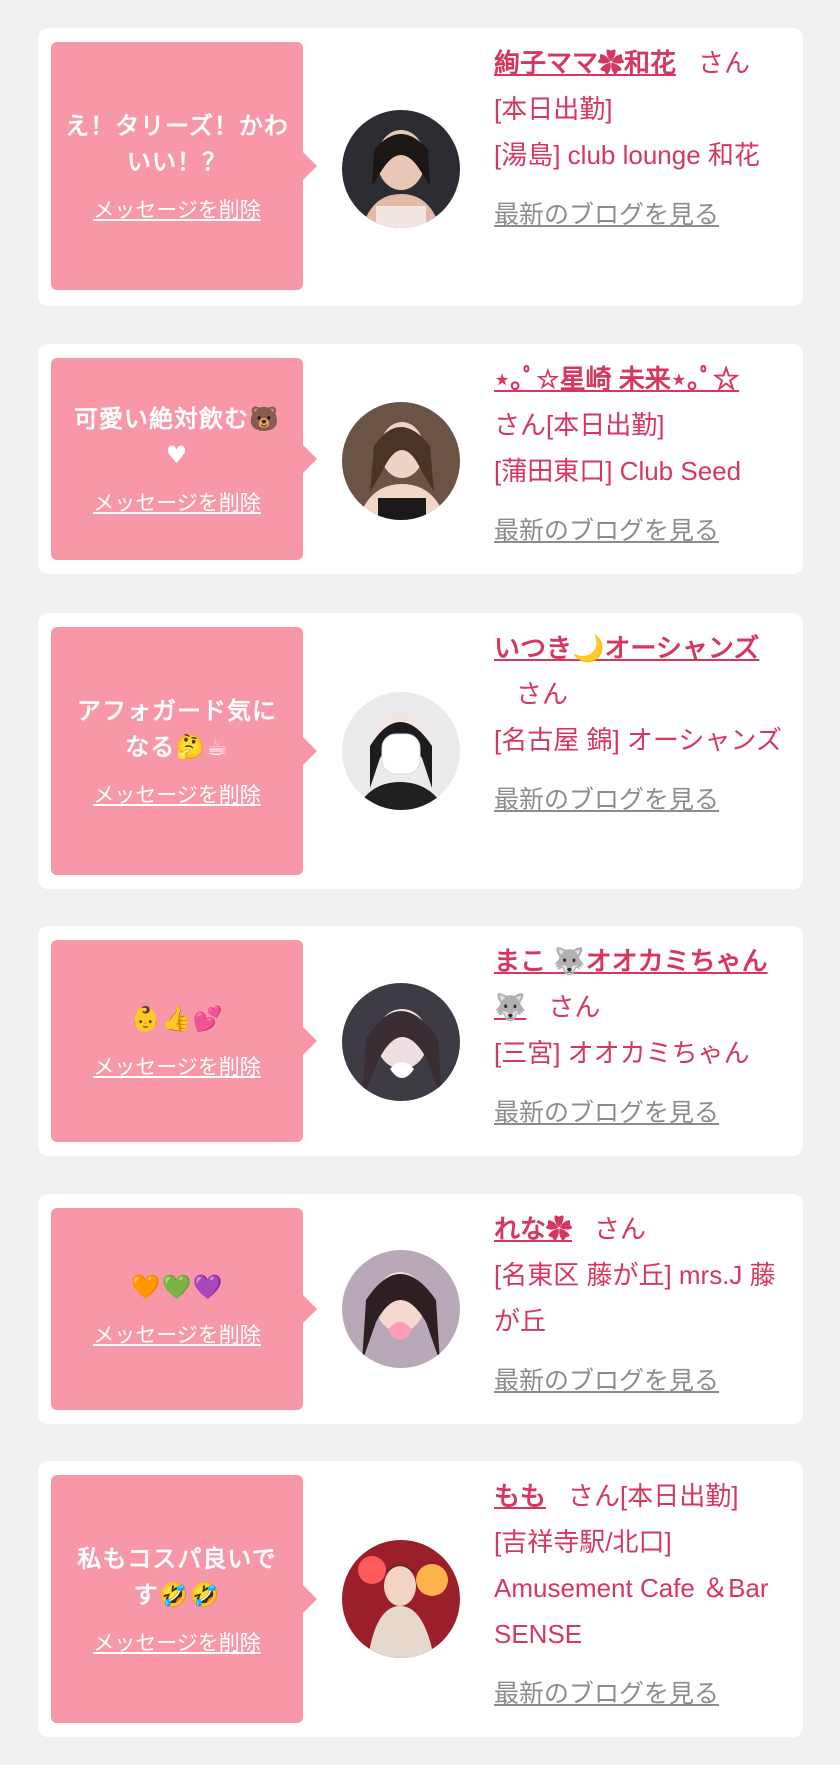 This screenshot has height=1765, width=840. Describe the element at coordinates (644, 724) in the screenshot. I see `cast-info: いつき🌙オーシャンズさん [名古屋 錦] オーシャンズ 最新のブログを見る` at that location.